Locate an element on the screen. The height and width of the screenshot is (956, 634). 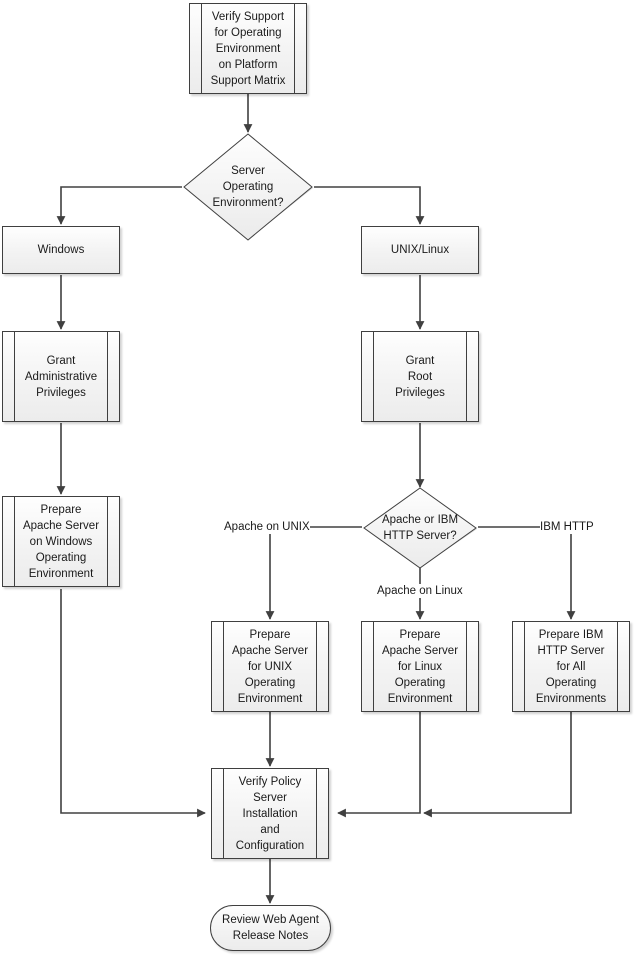
node-grant-admin-privileges: Grant Administrative Privileges is located at coordinates (61, 376).